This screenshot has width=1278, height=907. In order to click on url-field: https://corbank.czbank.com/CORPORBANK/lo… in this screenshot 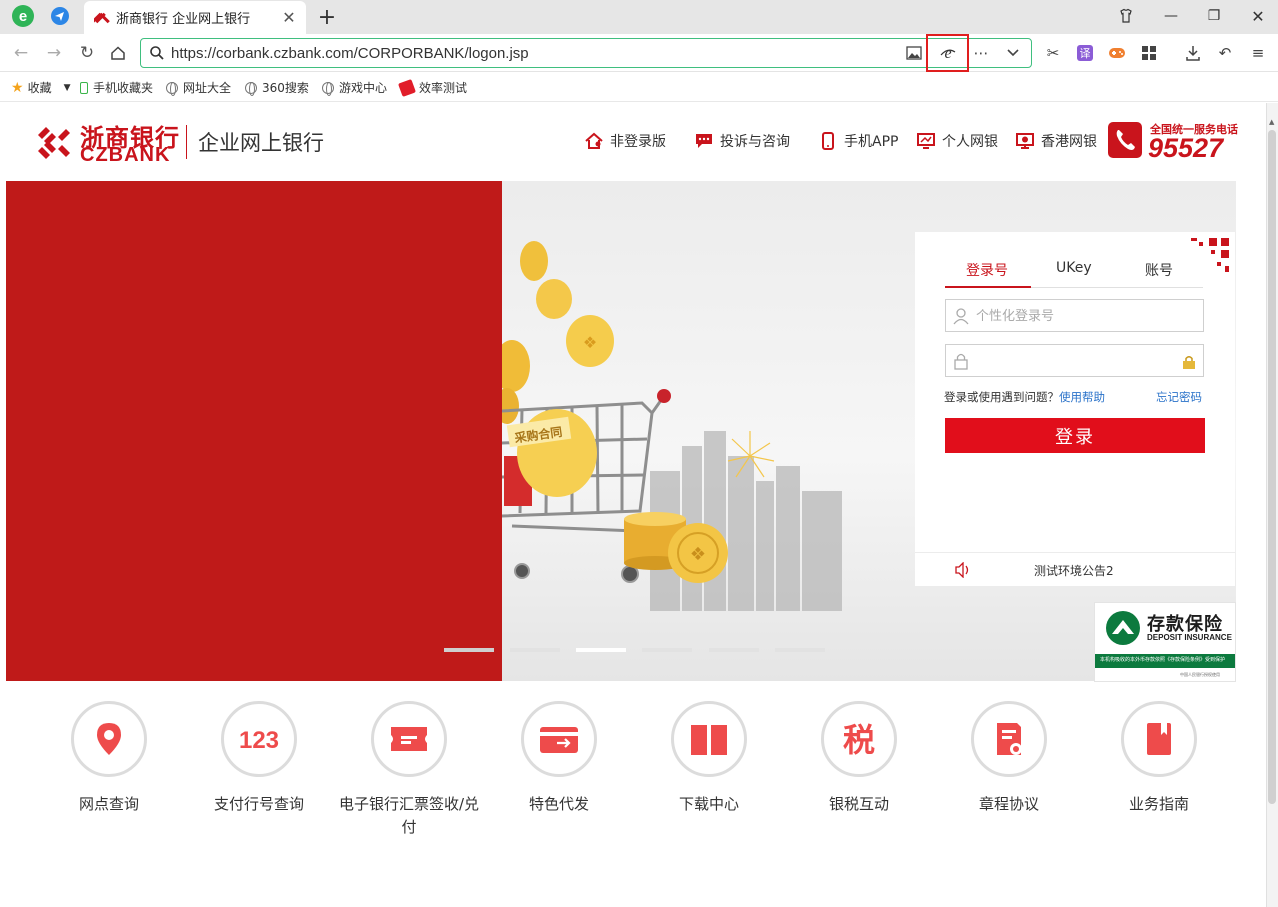, I will do `click(586, 53)`.